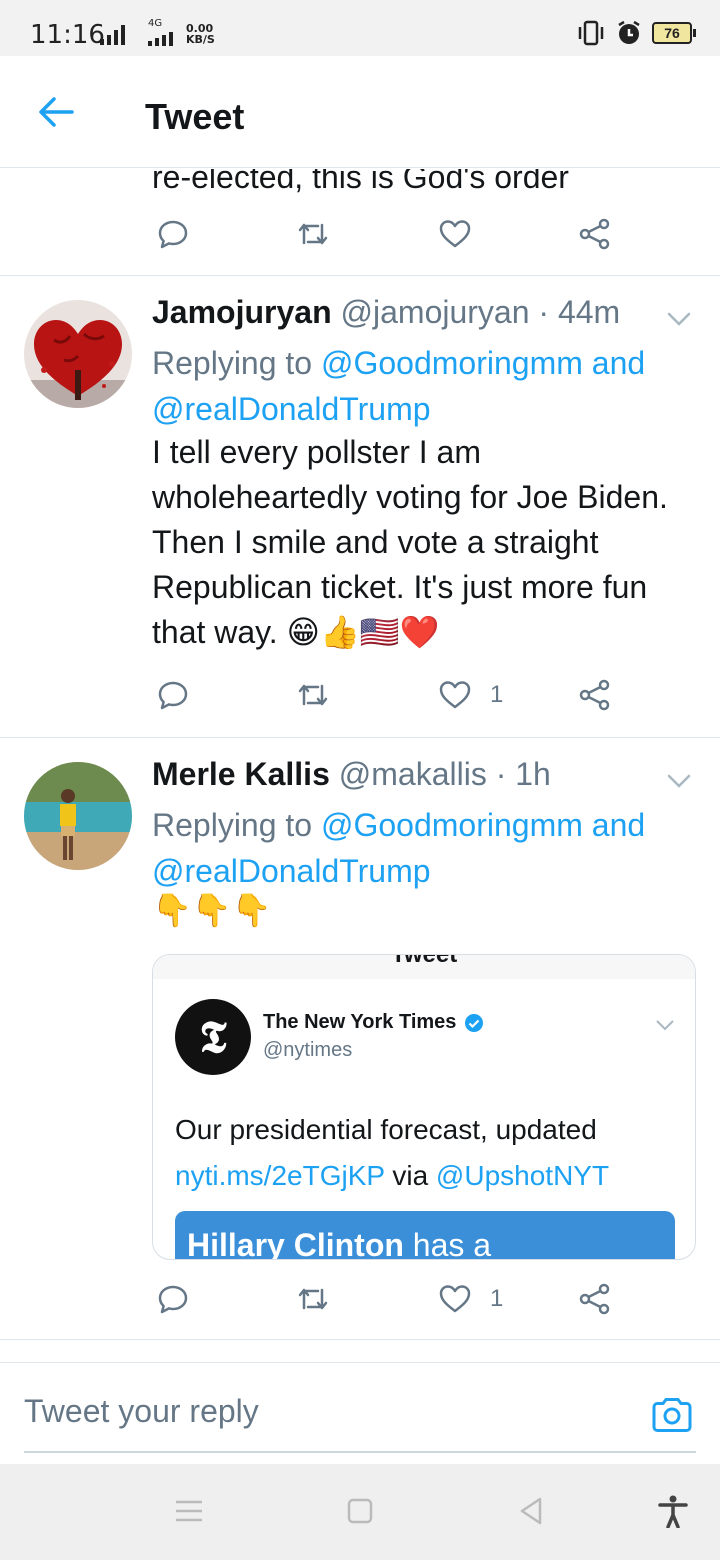 This screenshot has height=1560, width=720. Describe the element at coordinates (673, 1511) in the screenshot. I see `accessibility-icon` at that location.